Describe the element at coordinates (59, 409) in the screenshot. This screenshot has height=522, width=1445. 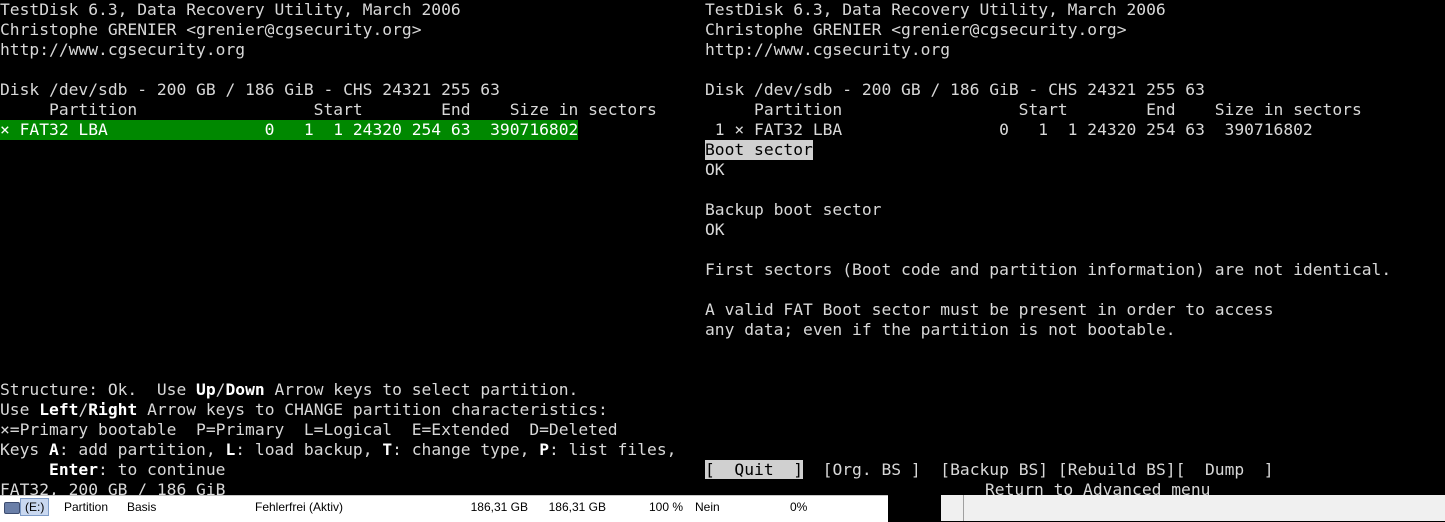
I see `key-left: Left` at that location.